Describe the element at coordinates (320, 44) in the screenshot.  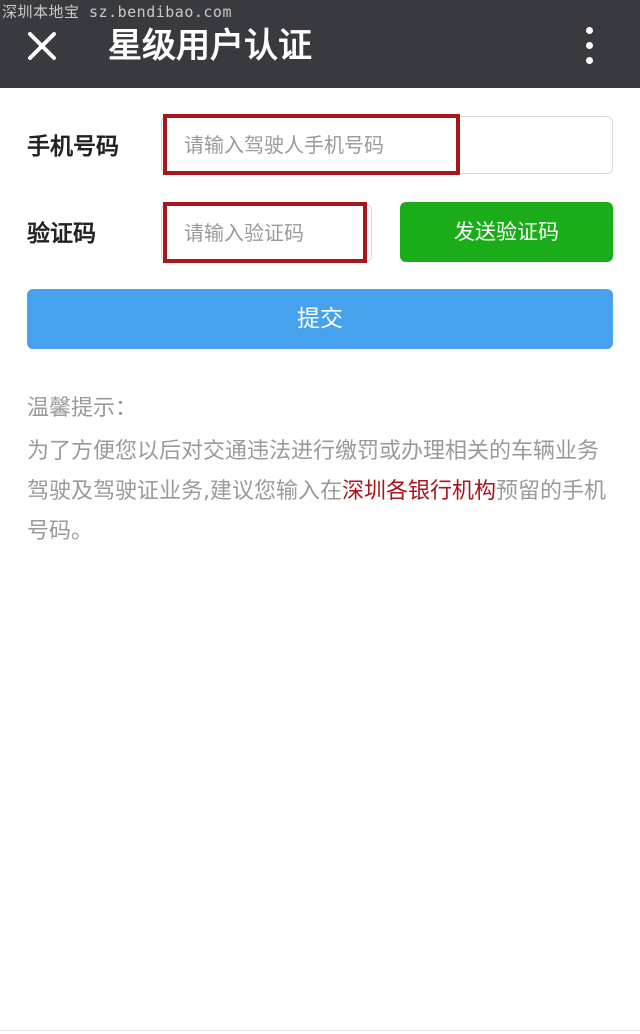
I see `top-bar: 深圳本地宝 sz.bendibao.com 星级用户认证` at that location.